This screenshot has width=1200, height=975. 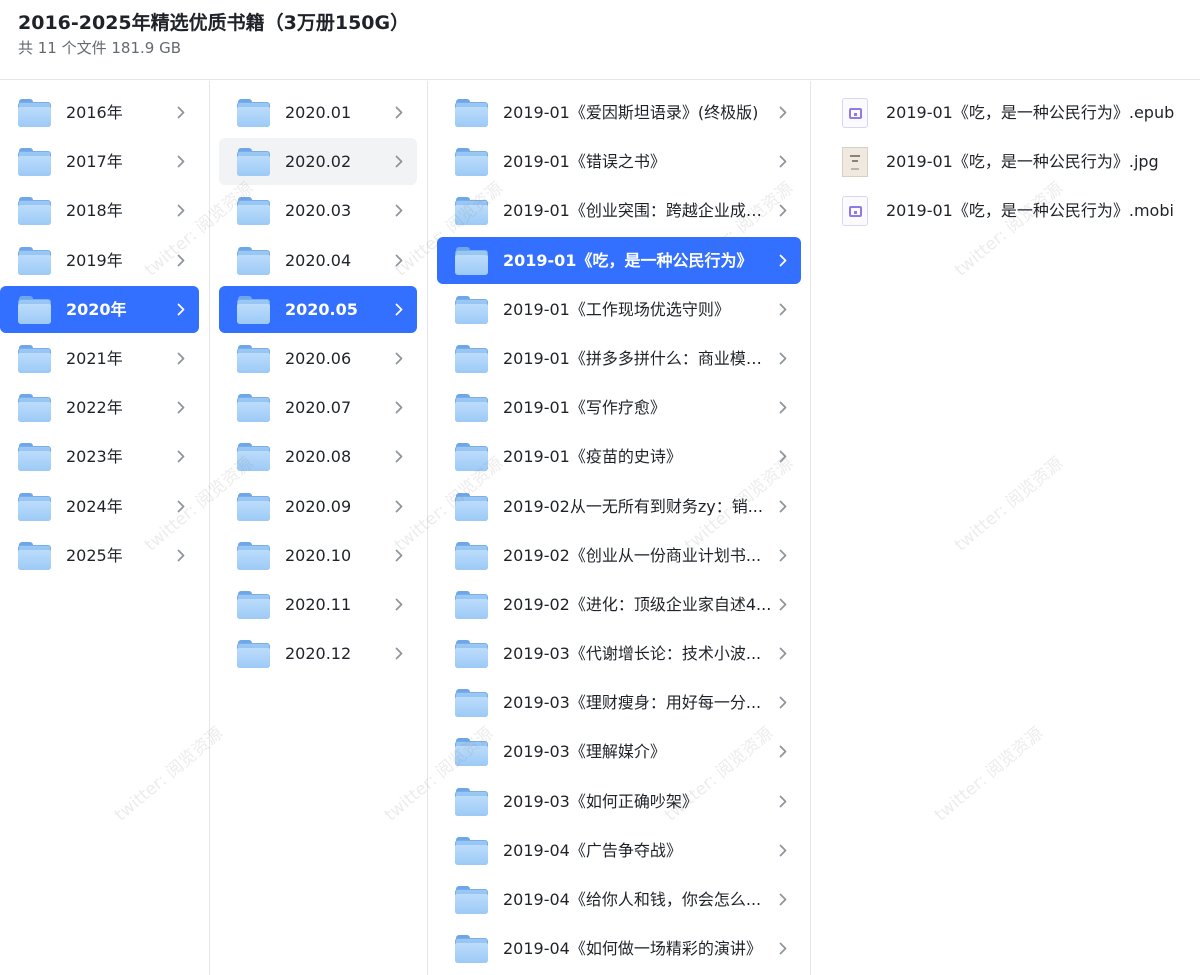 What do you see at coordinates (318, 260) in the screenshot?
I see `month-folder-item: 2020.04` at bounding box center [318, 260].